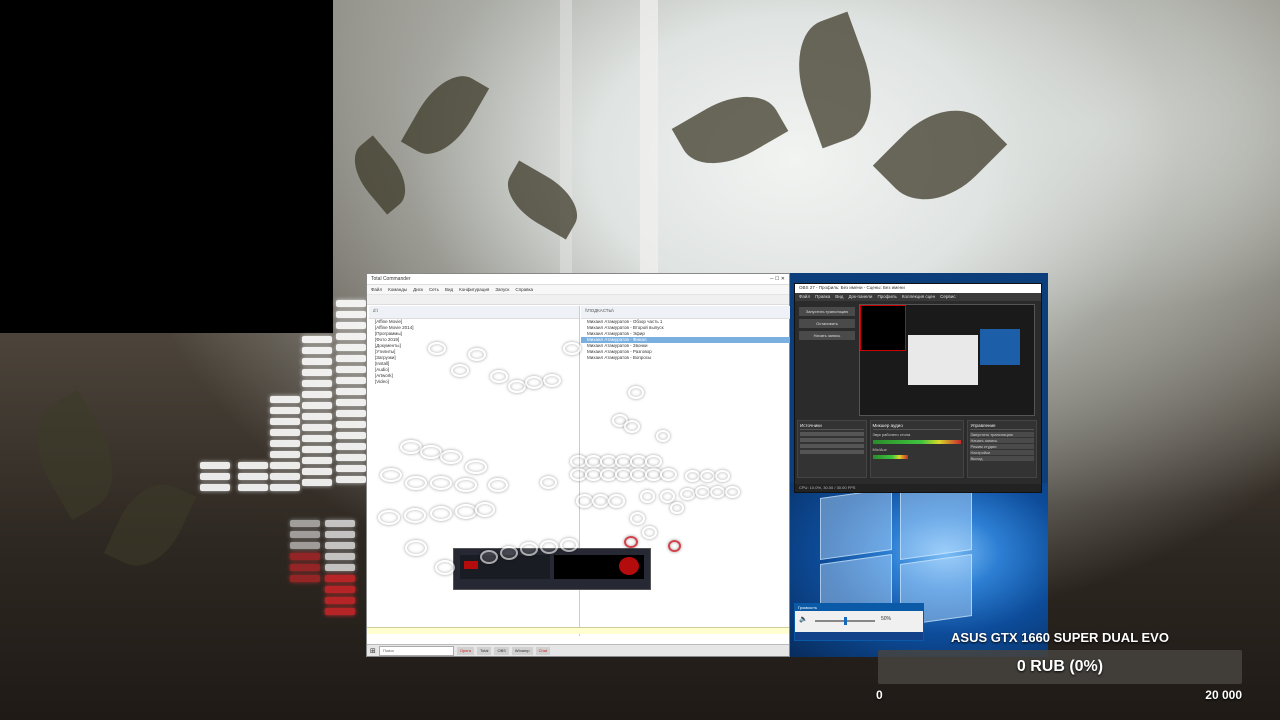  Describe the element at coordinates (822, 297) in the screenshot. I see `menu-item: Правка` at that location.